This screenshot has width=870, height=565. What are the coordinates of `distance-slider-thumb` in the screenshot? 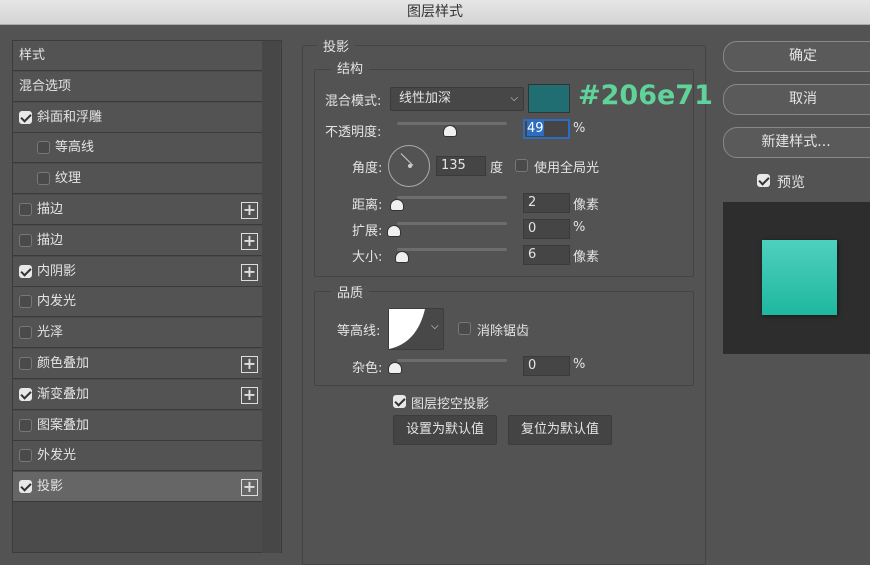 It's located at (397, 205).